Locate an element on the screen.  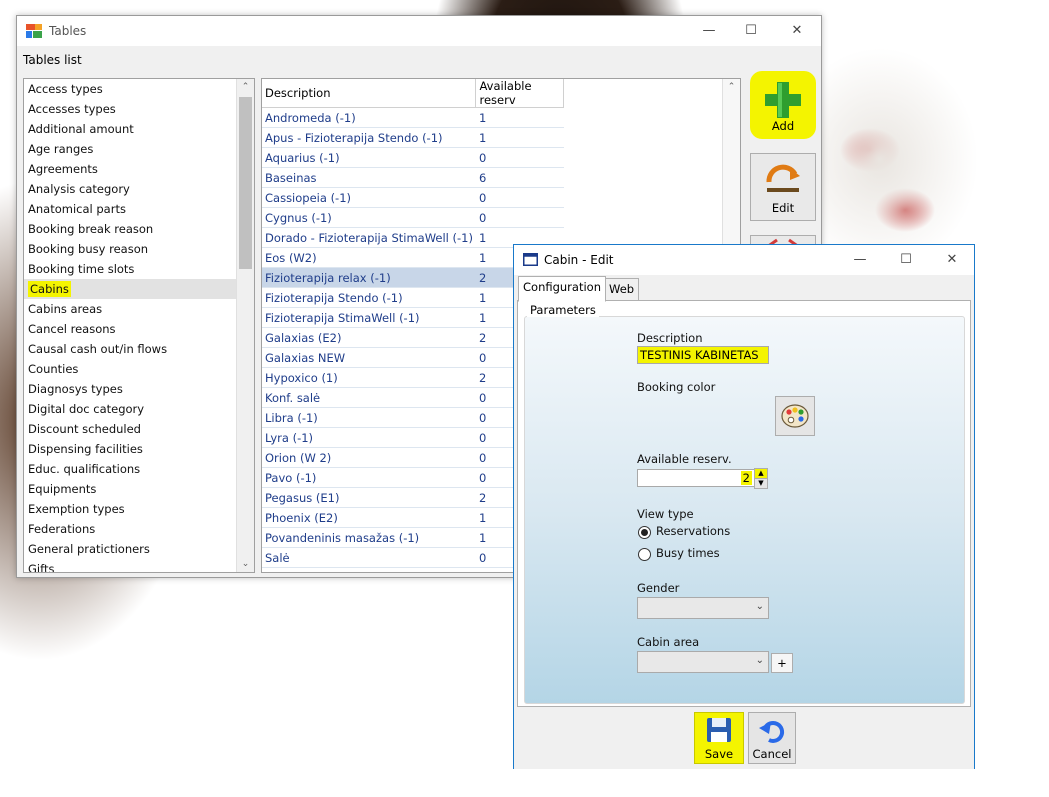
booking-color-button is located at coordinates (795, 416).